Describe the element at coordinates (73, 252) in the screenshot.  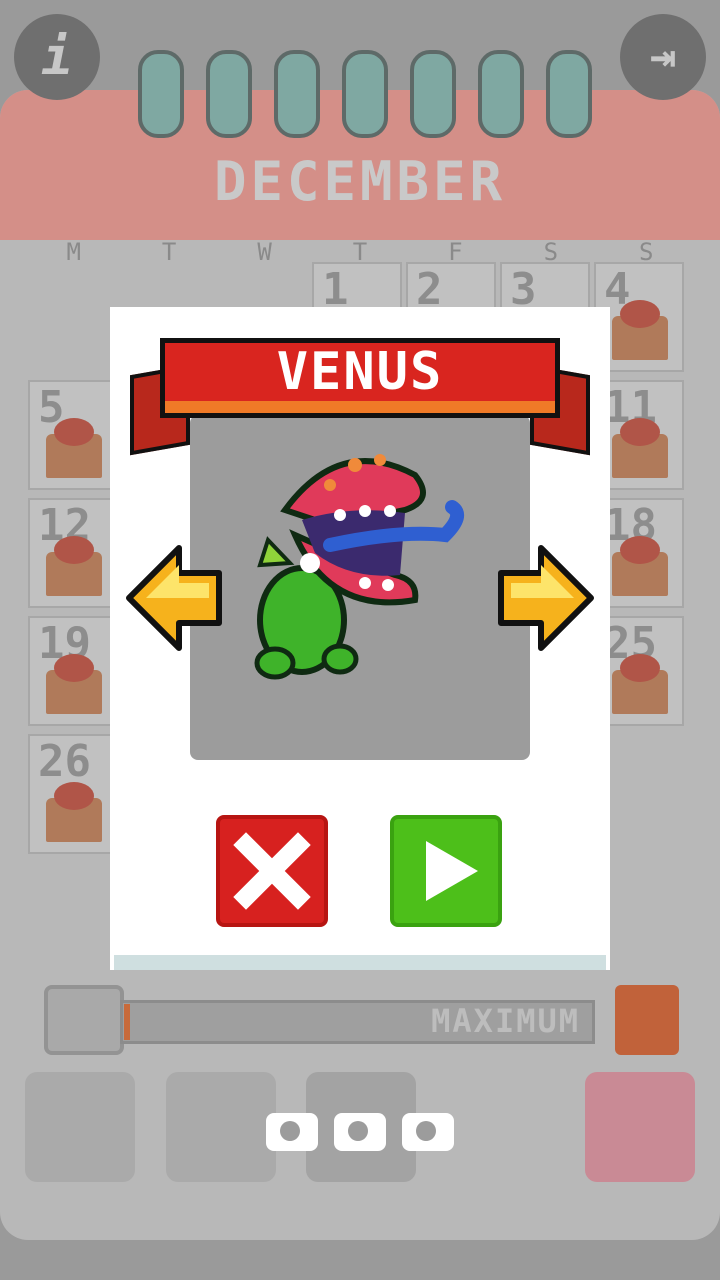
I see `weekday-label: M` at that location.